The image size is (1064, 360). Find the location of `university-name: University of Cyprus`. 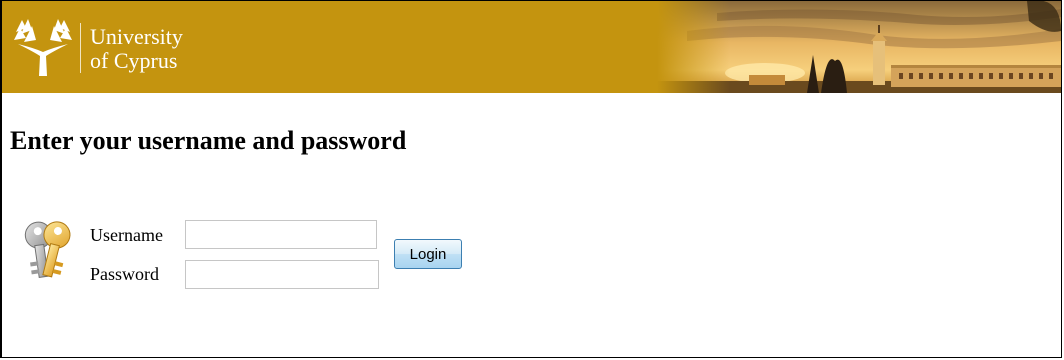

university-name: University of Cyprus is located at coordinates (136, 49).